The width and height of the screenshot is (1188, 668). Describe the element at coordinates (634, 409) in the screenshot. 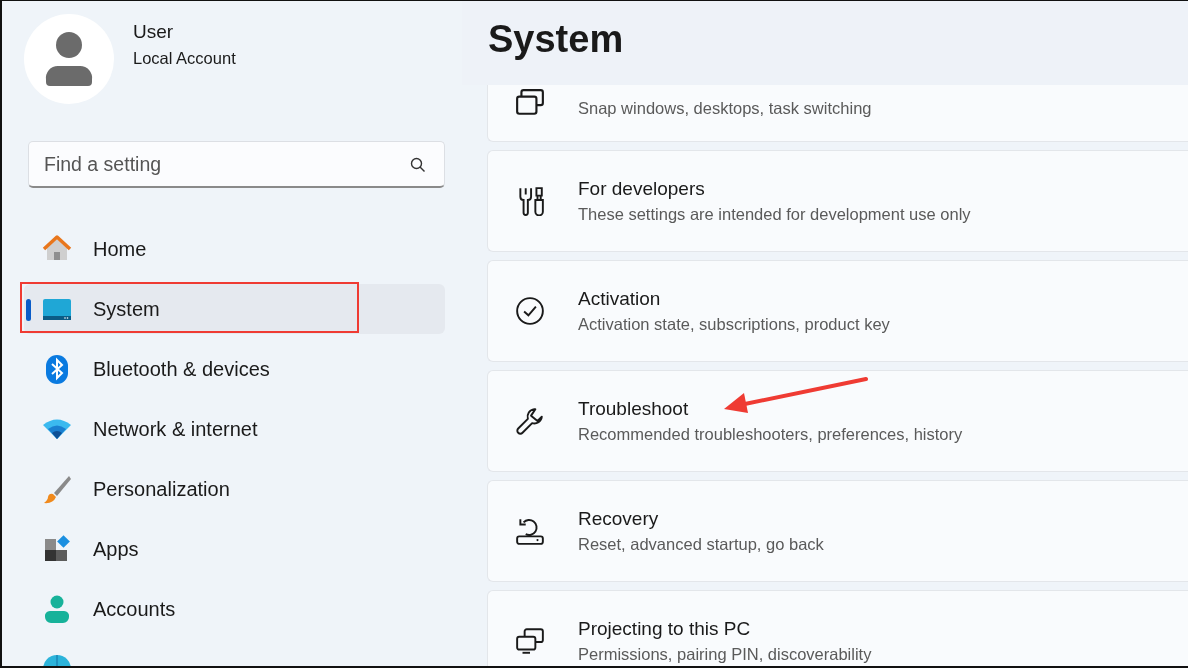

I see `card-title: Troubleshoot` at that location.